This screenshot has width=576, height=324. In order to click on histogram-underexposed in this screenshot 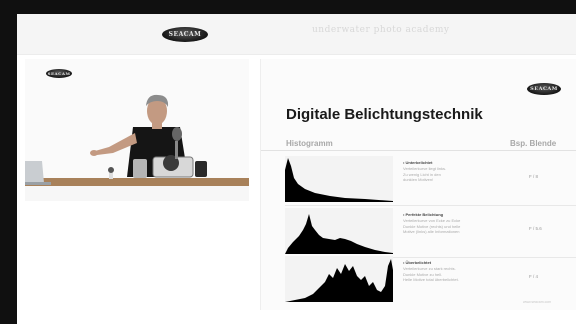, I will do `click(339, 179)`.